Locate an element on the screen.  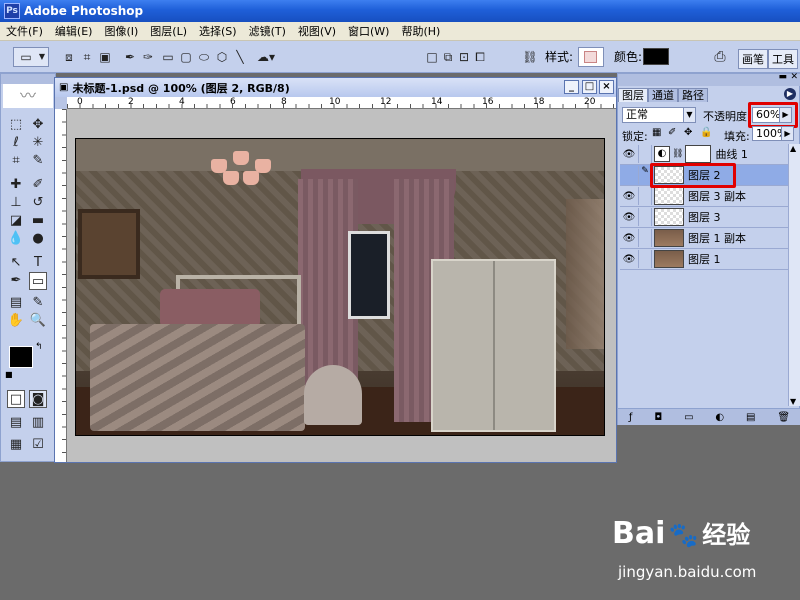
layer-row-layer-1-copy: 👁 图层 1 副本 is located at coordinates (704, 238).